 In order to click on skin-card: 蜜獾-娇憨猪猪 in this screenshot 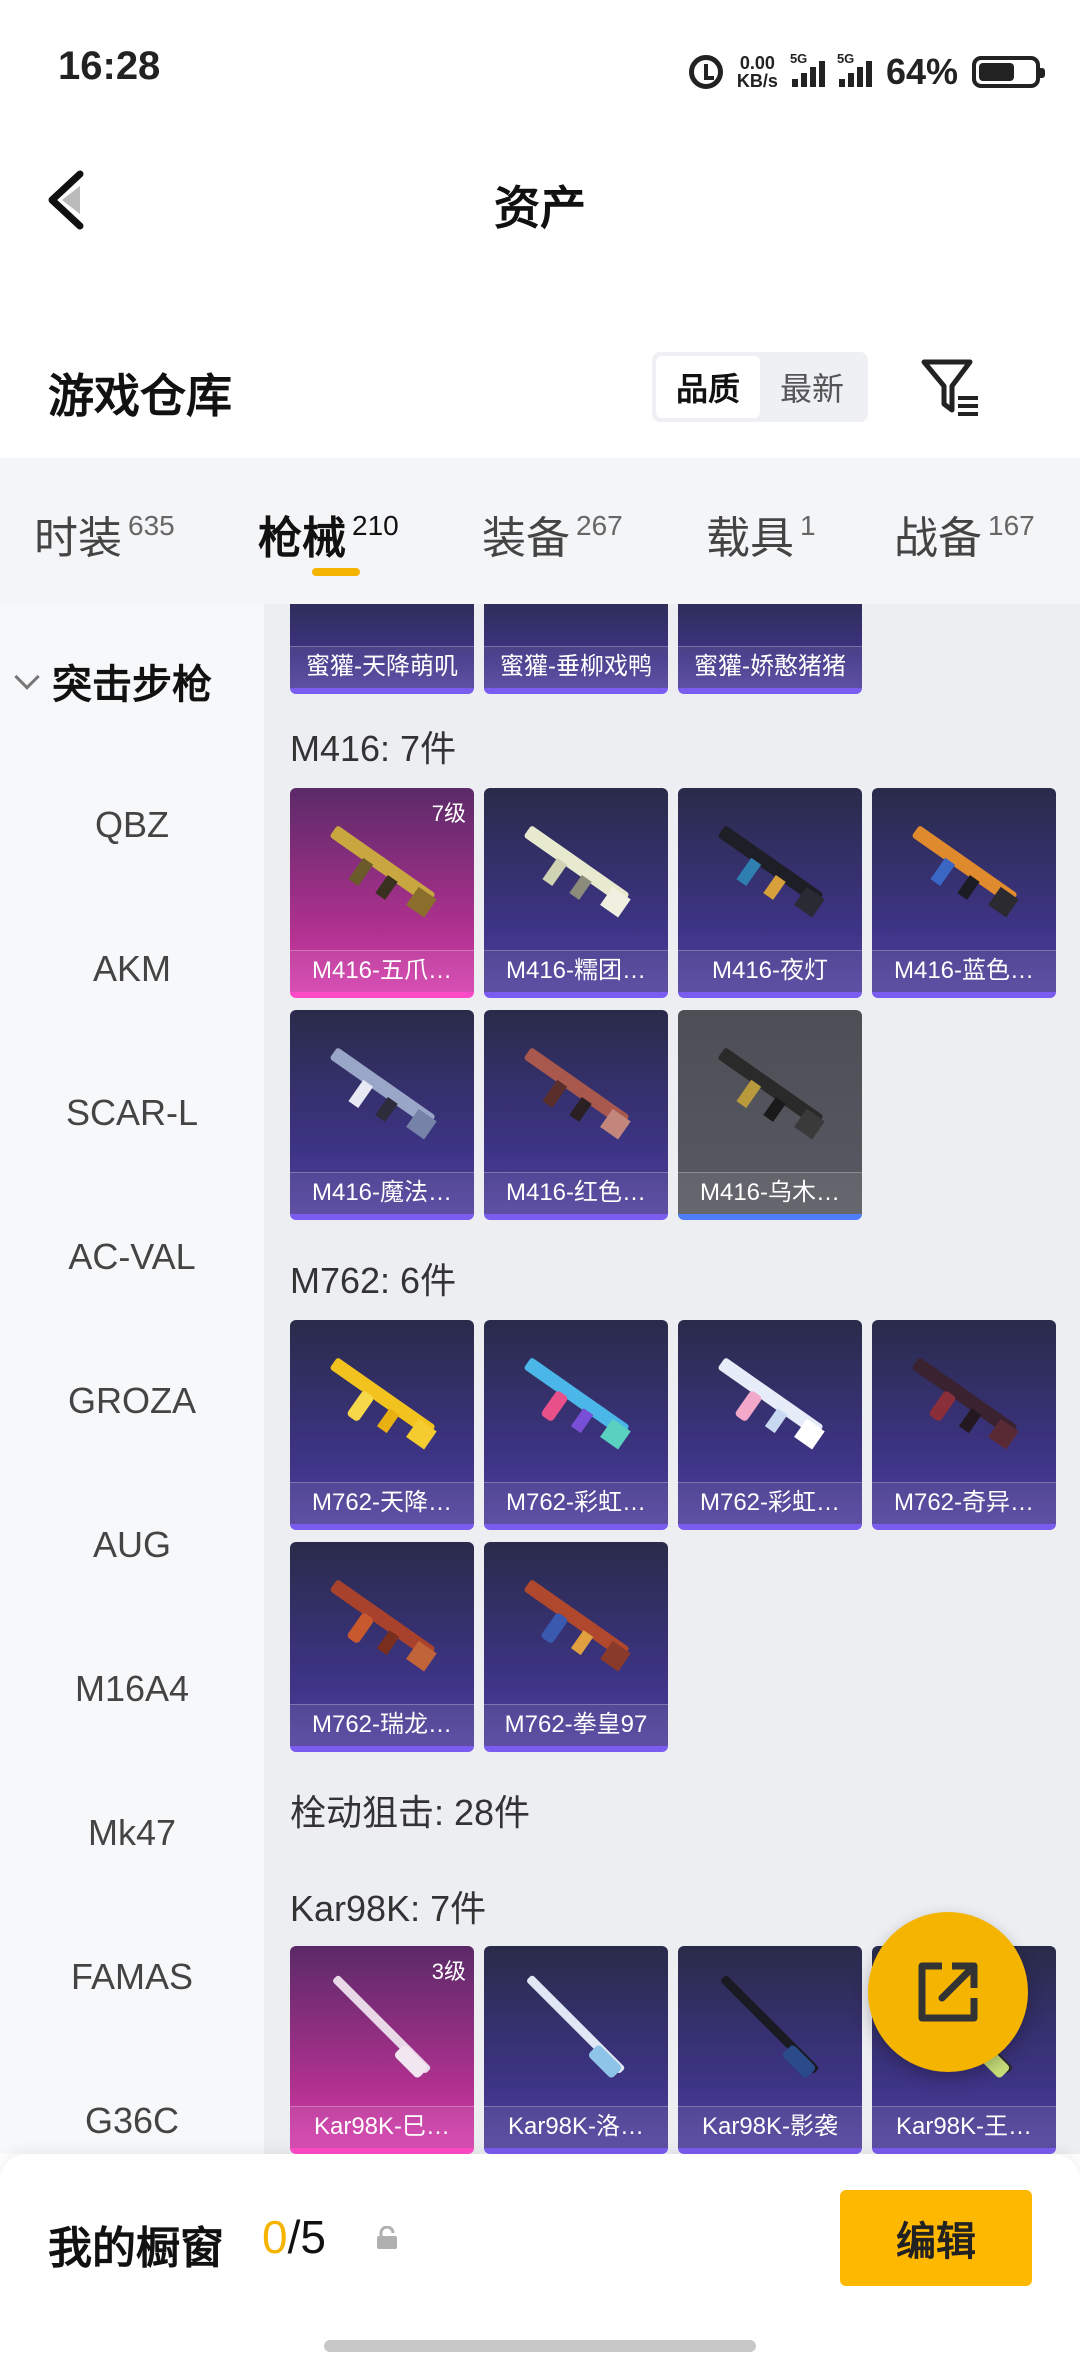, I will do `click(770, 649)`.